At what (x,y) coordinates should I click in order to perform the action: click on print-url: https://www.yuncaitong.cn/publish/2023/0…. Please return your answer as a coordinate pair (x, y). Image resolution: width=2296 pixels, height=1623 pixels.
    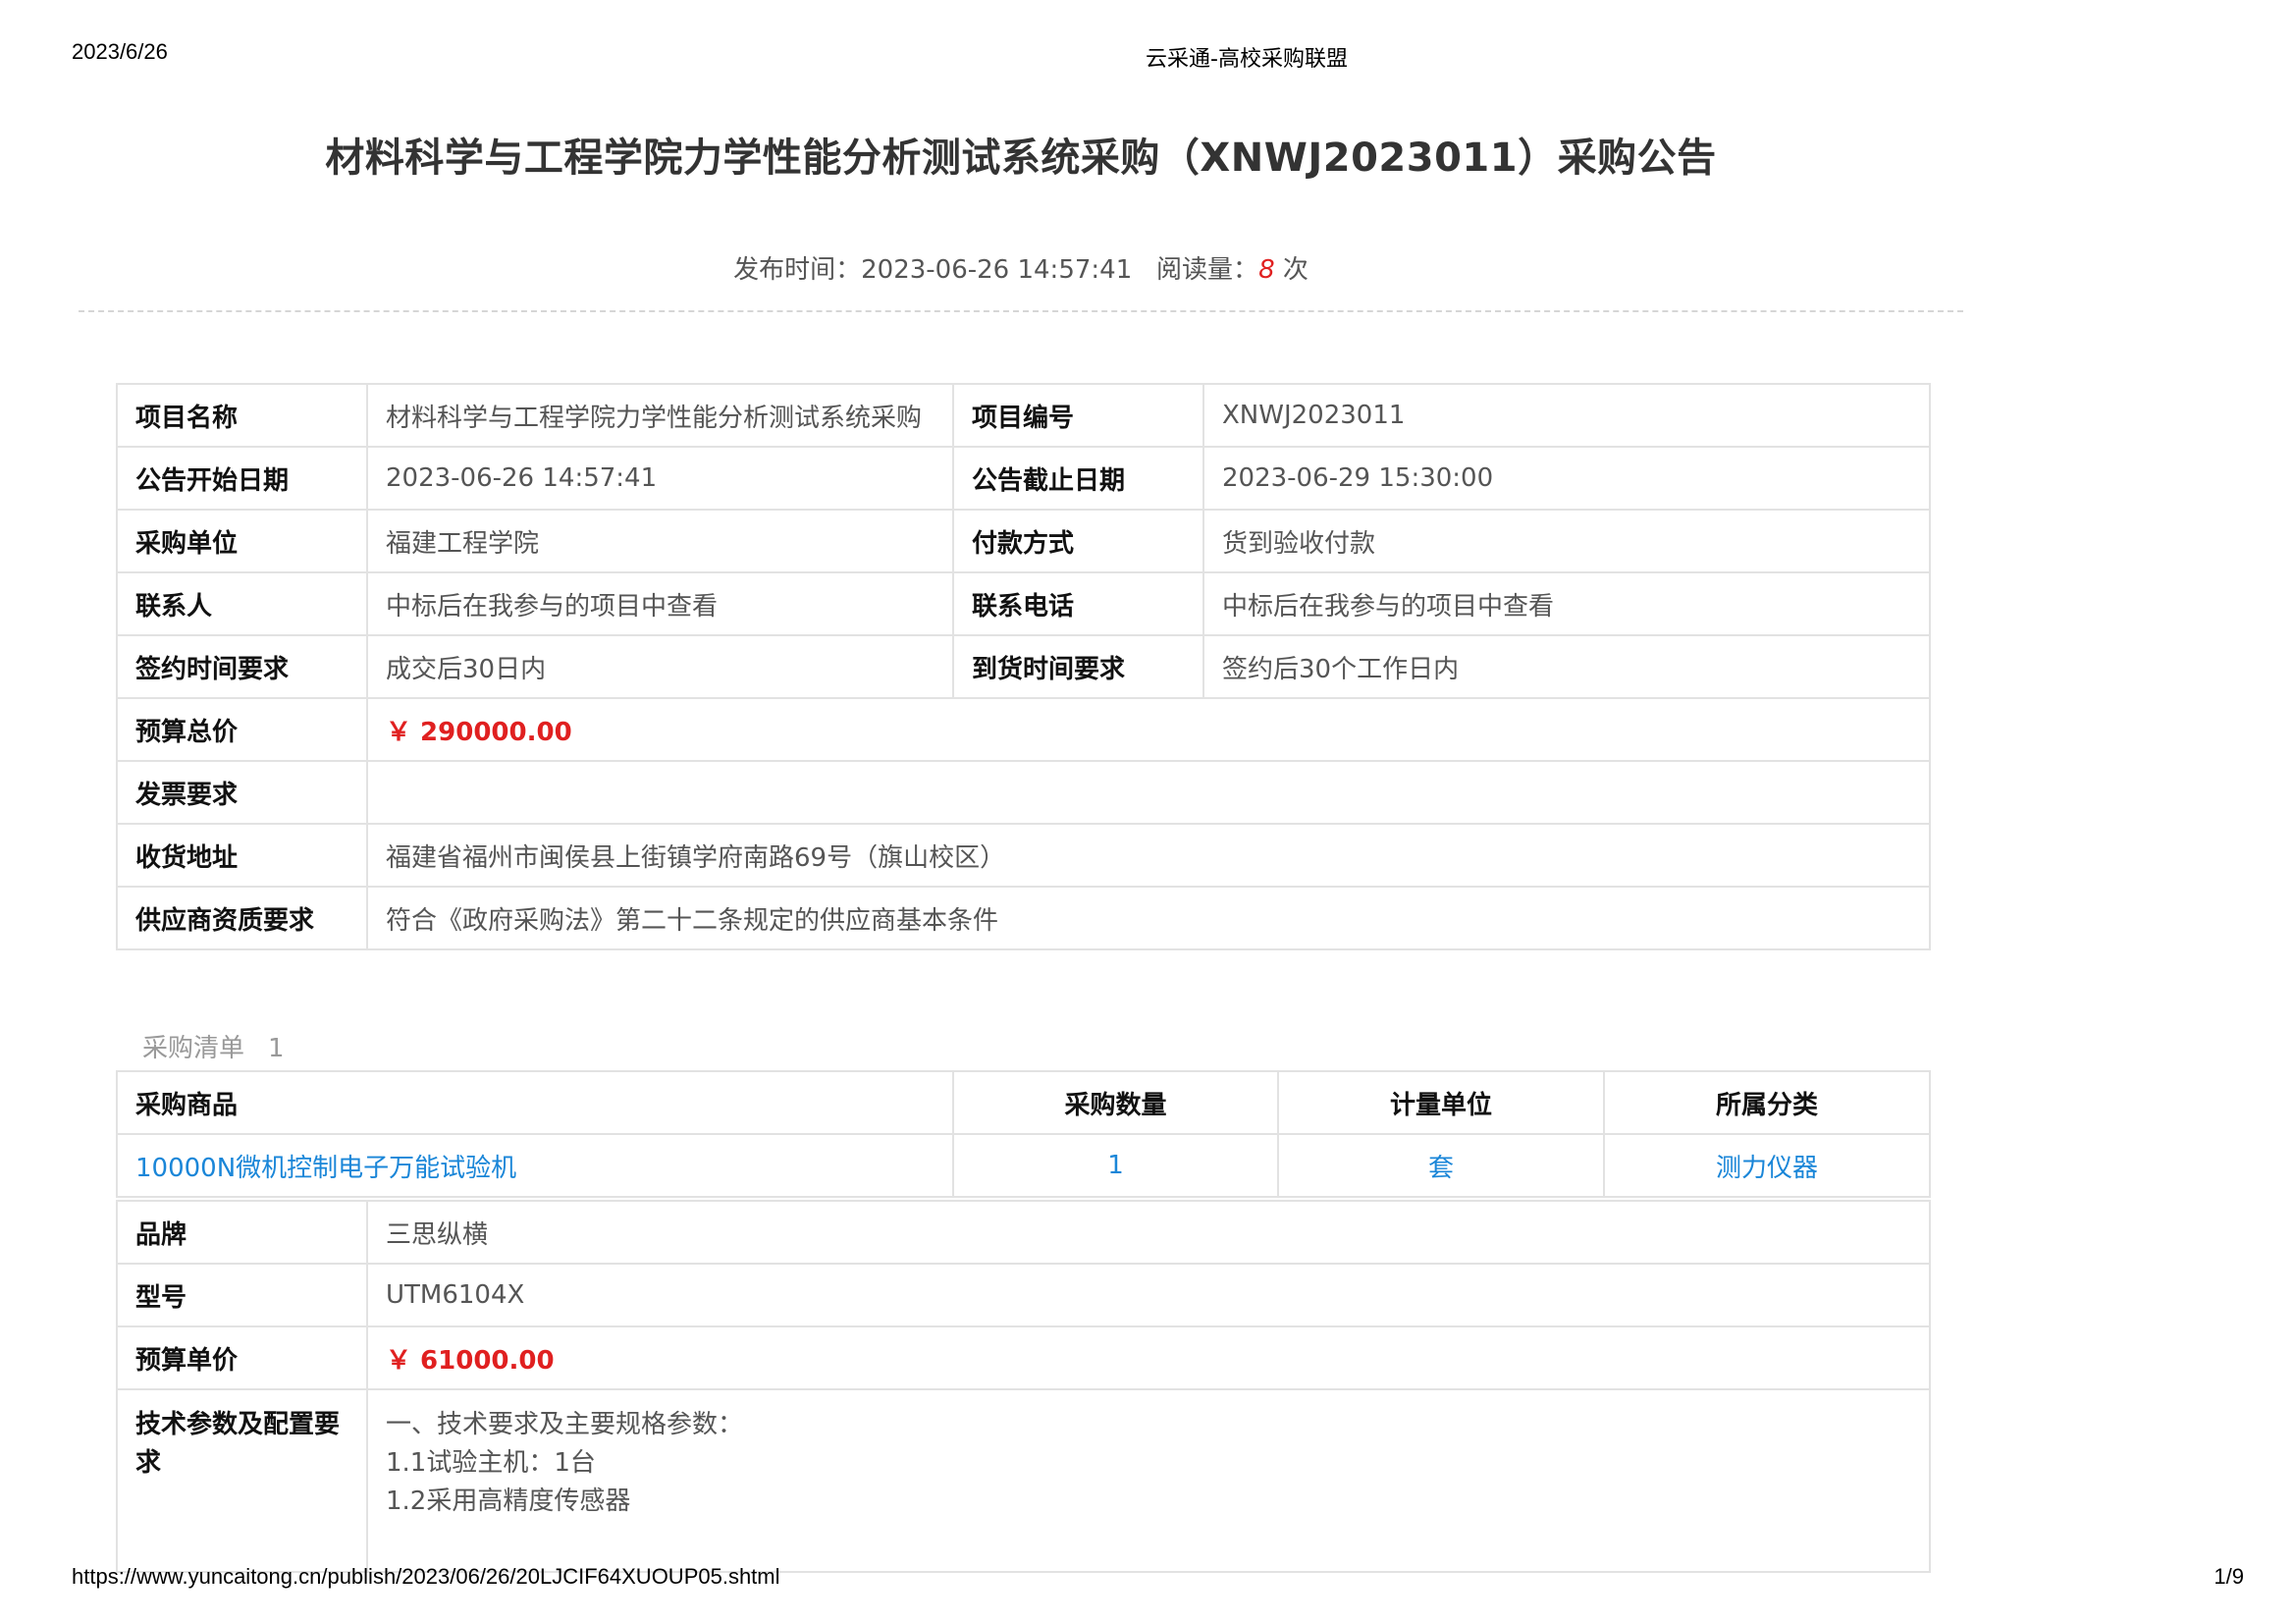
    Looking at the image, I should click on (426, 1576).